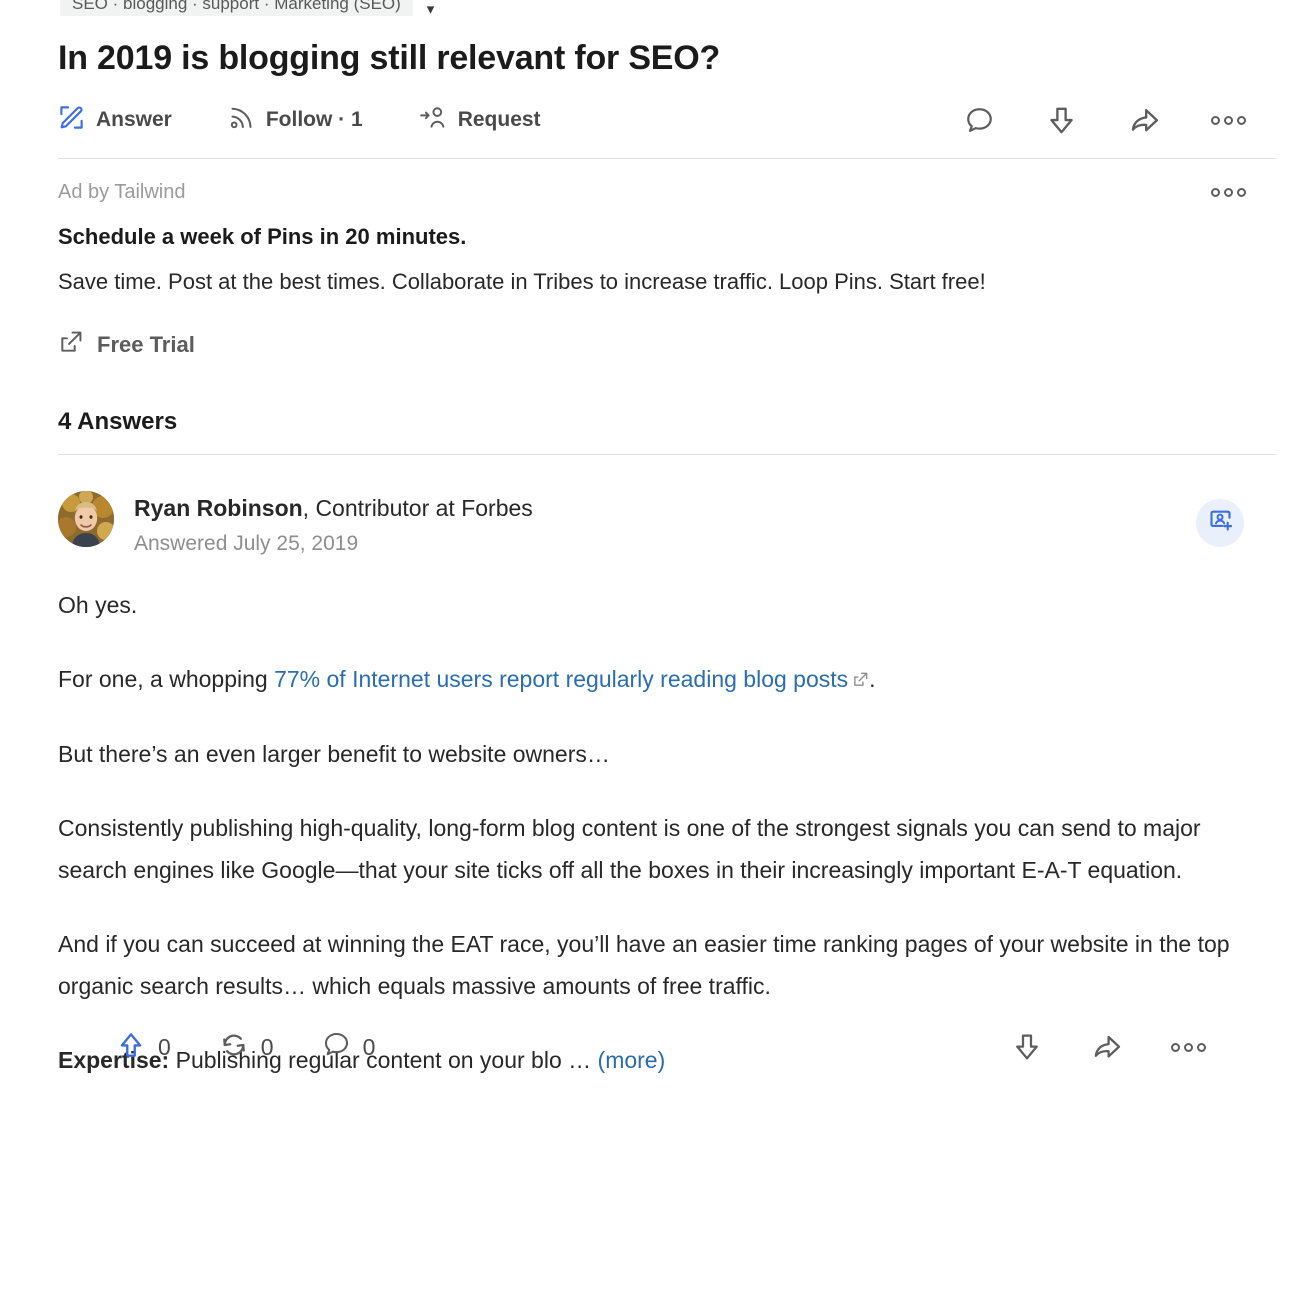 The image size is (1296, 1300). Describe the element at coordinates (131, 1047) in the screenshot. I see `upvote-arrow-icon` at that location.